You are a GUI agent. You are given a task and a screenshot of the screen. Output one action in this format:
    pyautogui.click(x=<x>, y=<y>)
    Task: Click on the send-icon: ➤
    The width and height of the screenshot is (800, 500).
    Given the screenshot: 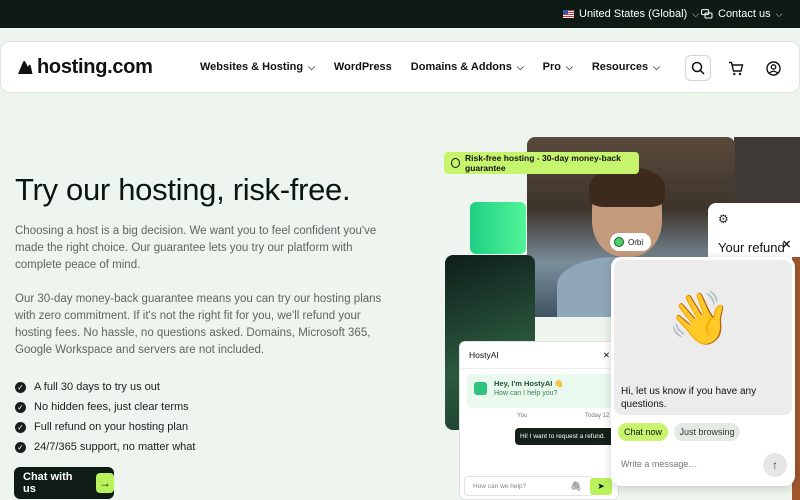 What is the action you would take?
    pyautogui.click(x=601, y=486)
    